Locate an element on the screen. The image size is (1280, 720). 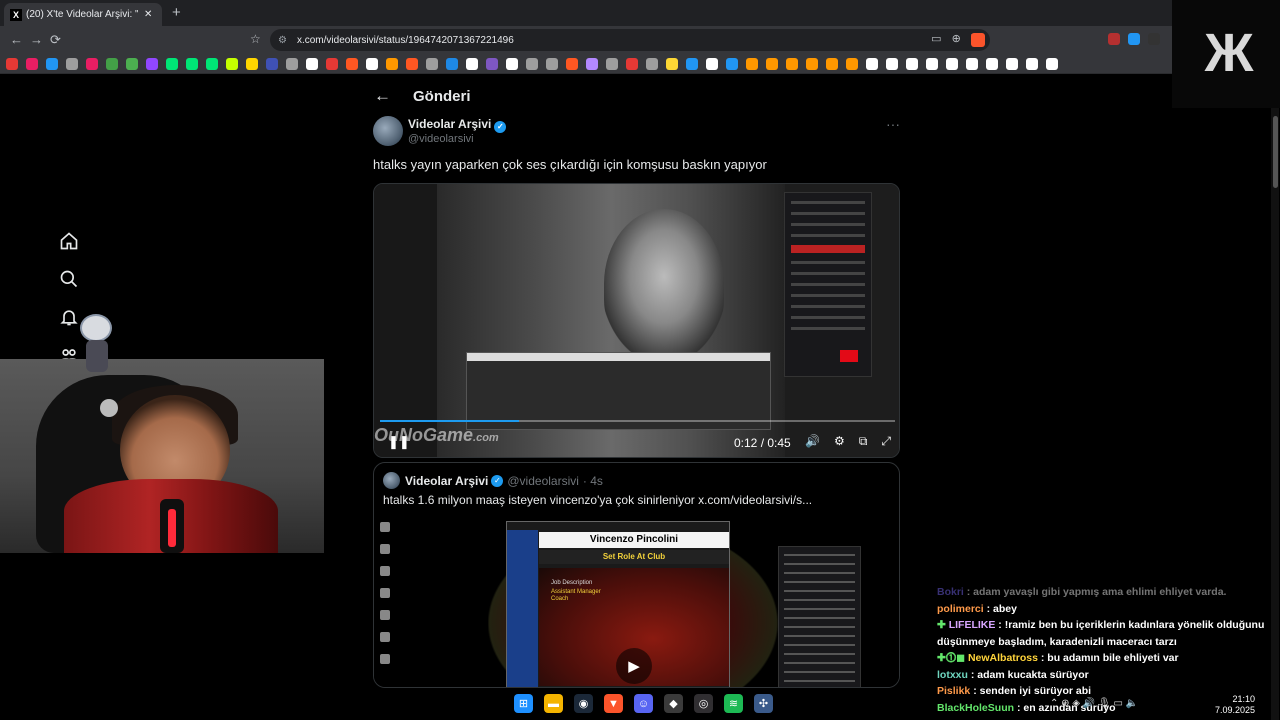
pause-button: ❚❚ is located at coordinates (399, 442).